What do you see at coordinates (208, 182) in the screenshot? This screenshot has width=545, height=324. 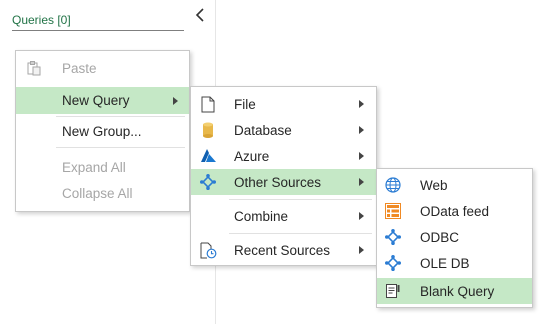 I see `other-sources-icon` at bounding box center [208, 182].